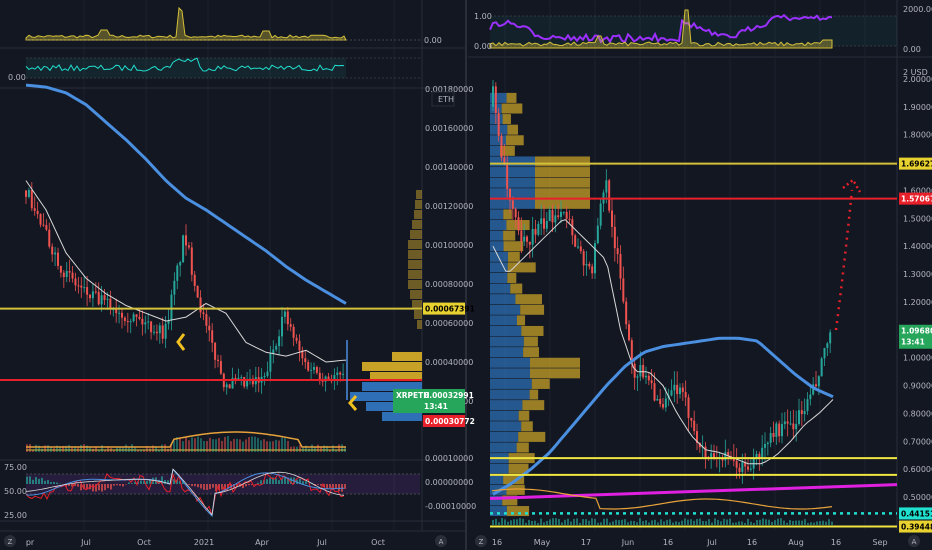  What do you see at coordinates (262, 542) in the screenshot?
I see `time-axis-label: Apr` at bounding box center [262, 542].